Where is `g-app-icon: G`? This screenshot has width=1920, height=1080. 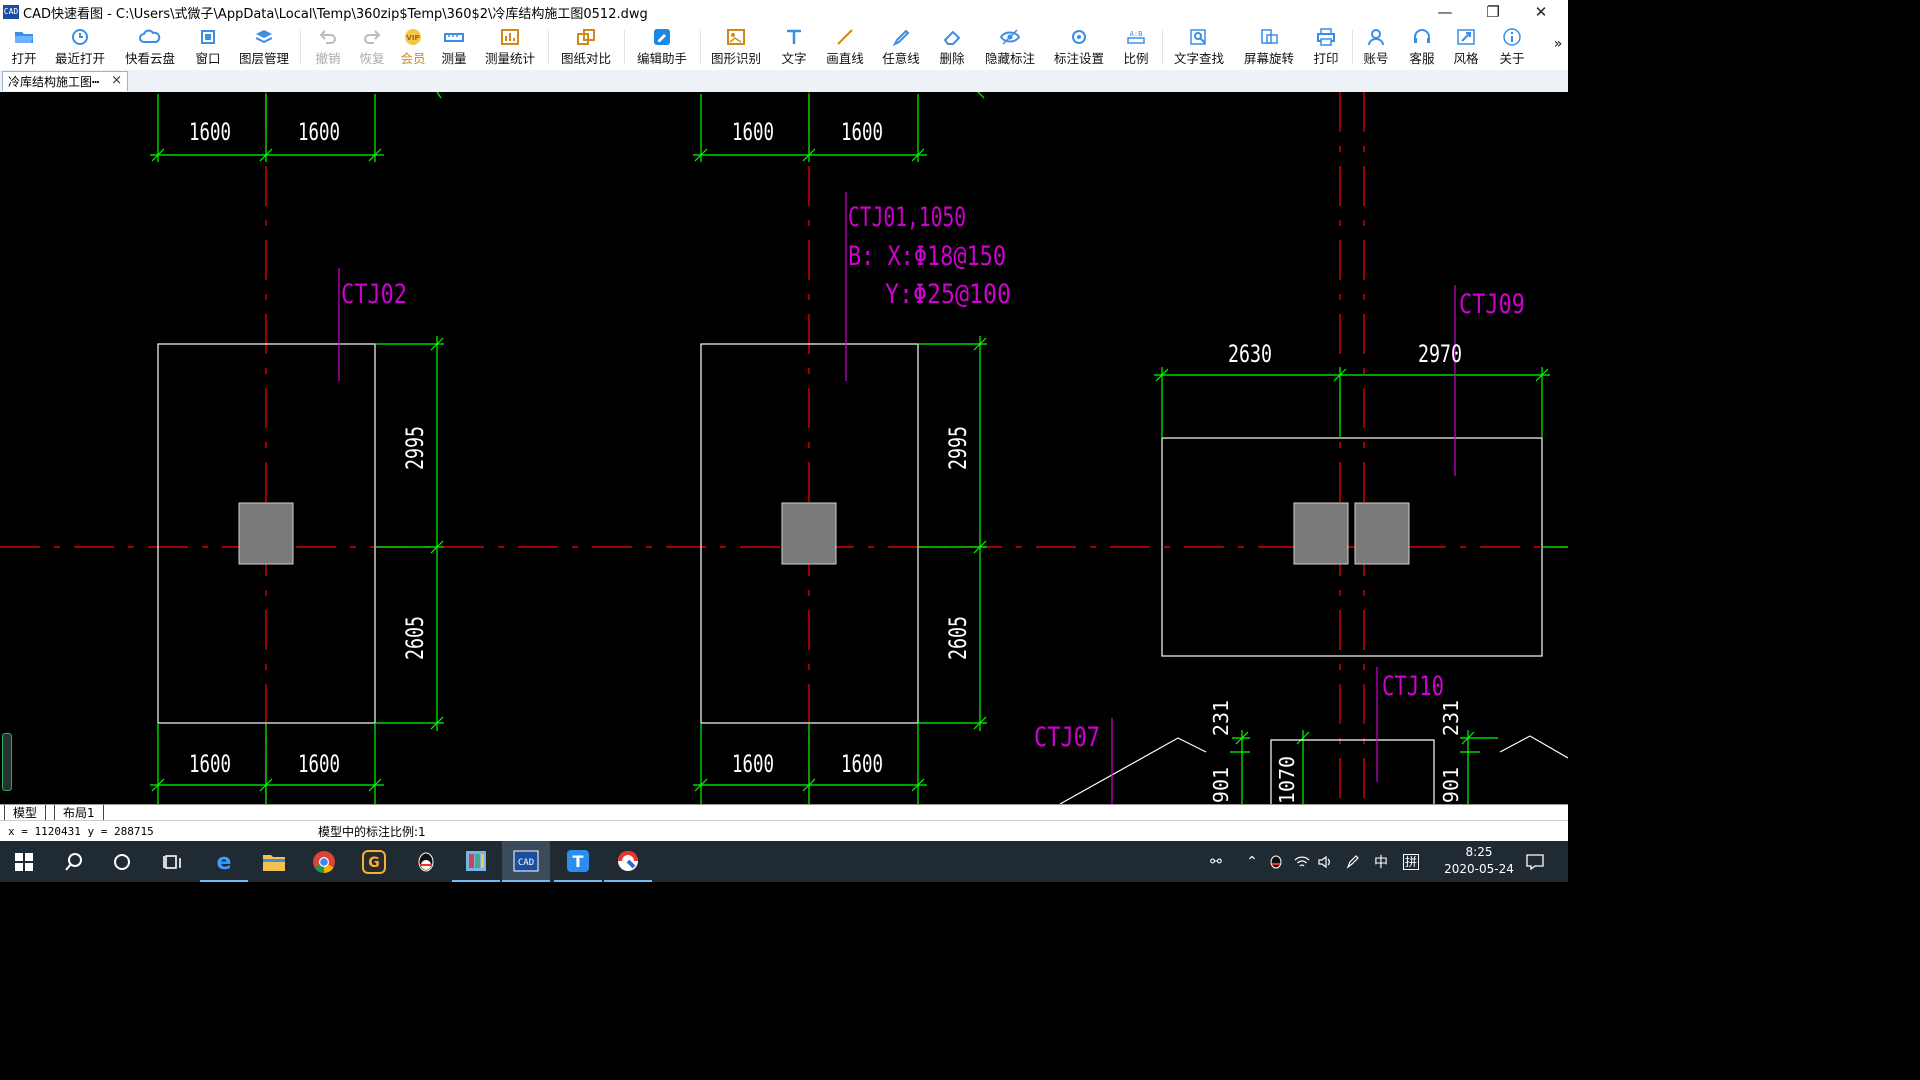
g-app-icon: G is located at coordinates (374, 861).